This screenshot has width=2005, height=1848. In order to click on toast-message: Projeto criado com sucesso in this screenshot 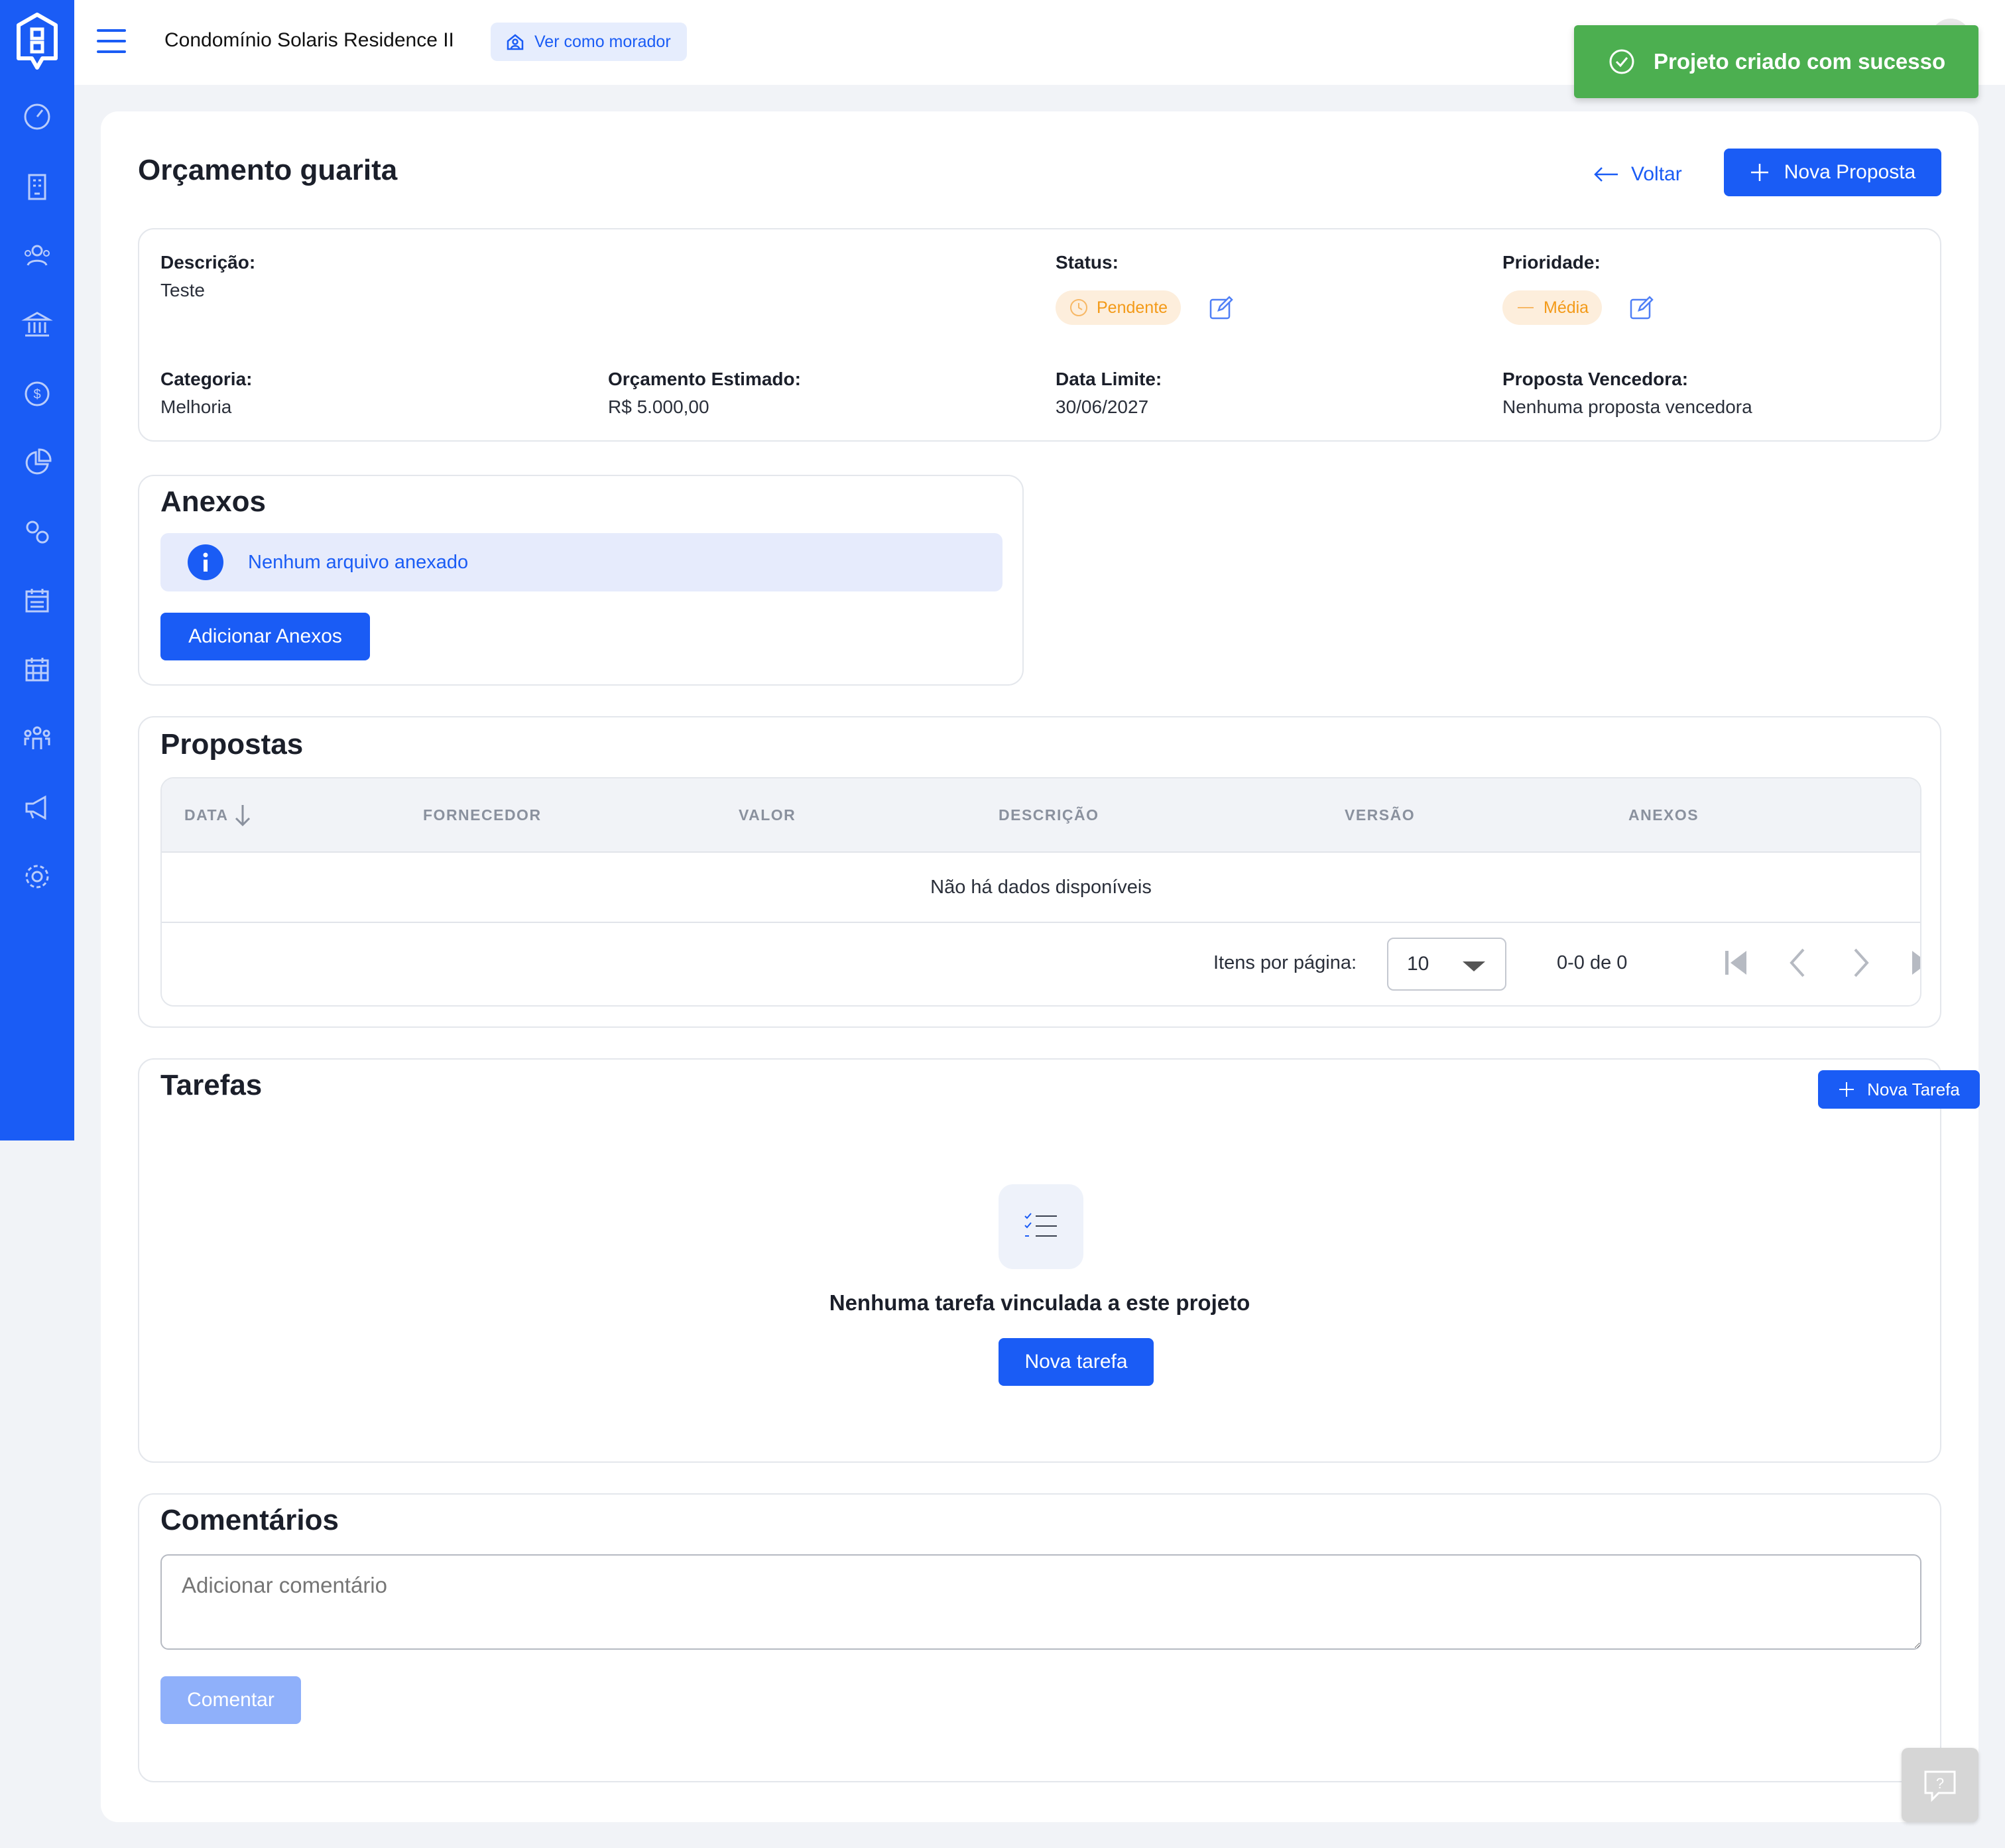, I will do `click(1800, 61)`.